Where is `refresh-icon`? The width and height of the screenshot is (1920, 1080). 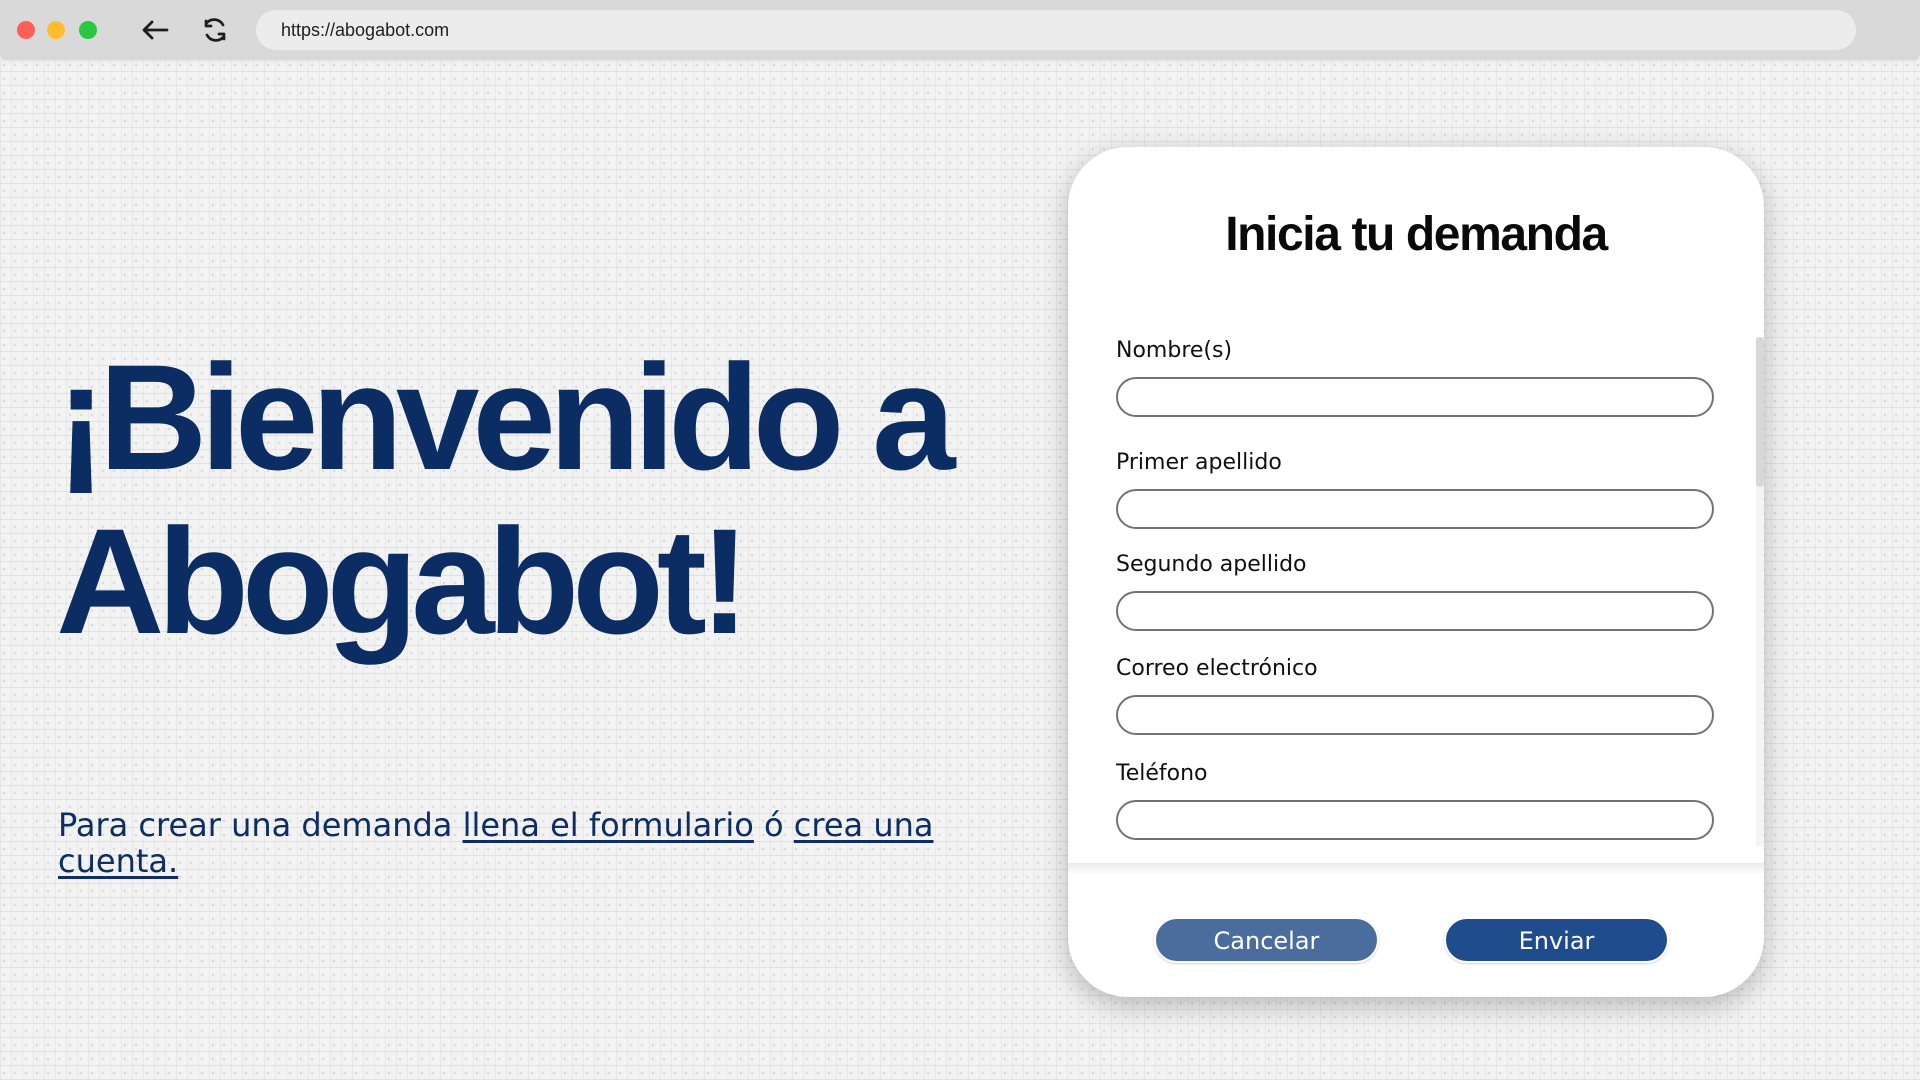
refresh-icon is located at coordinates (215, 30).